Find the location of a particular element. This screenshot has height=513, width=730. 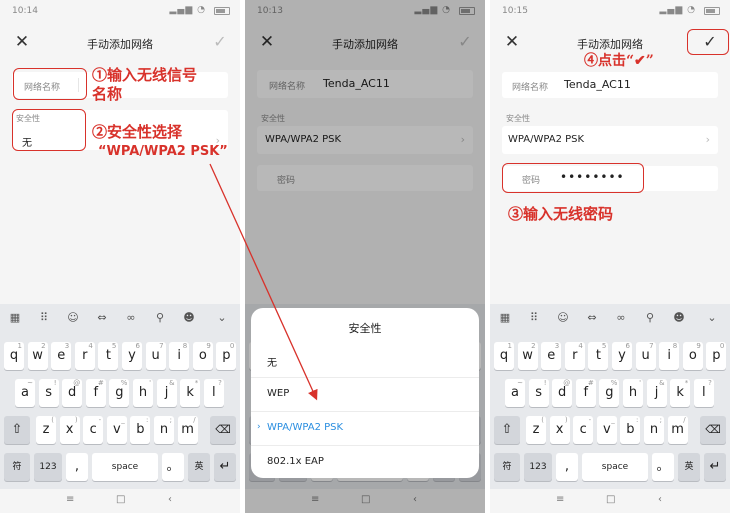

security-row: WPA/WPA2 PSK › is located at coordinates (610, 140).